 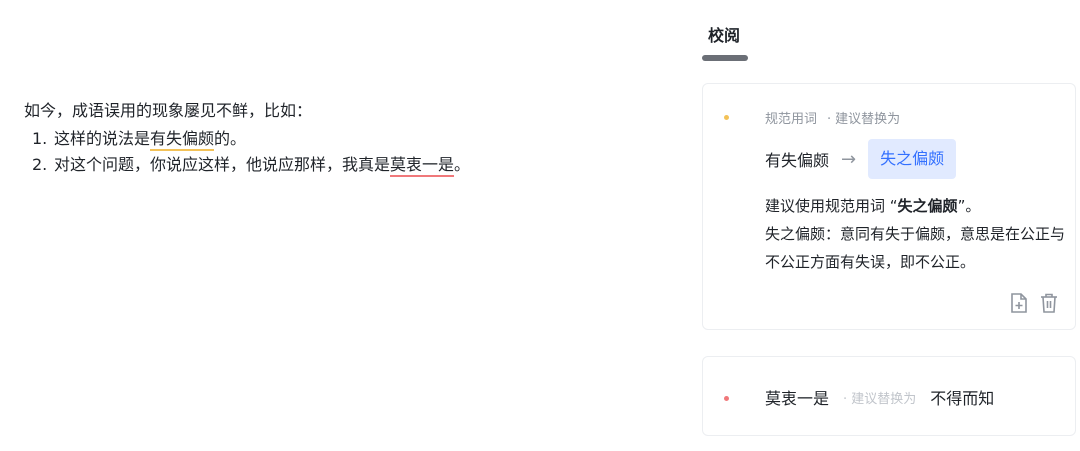 I want to click on error-dot-icon, so click(x=726, y=398).